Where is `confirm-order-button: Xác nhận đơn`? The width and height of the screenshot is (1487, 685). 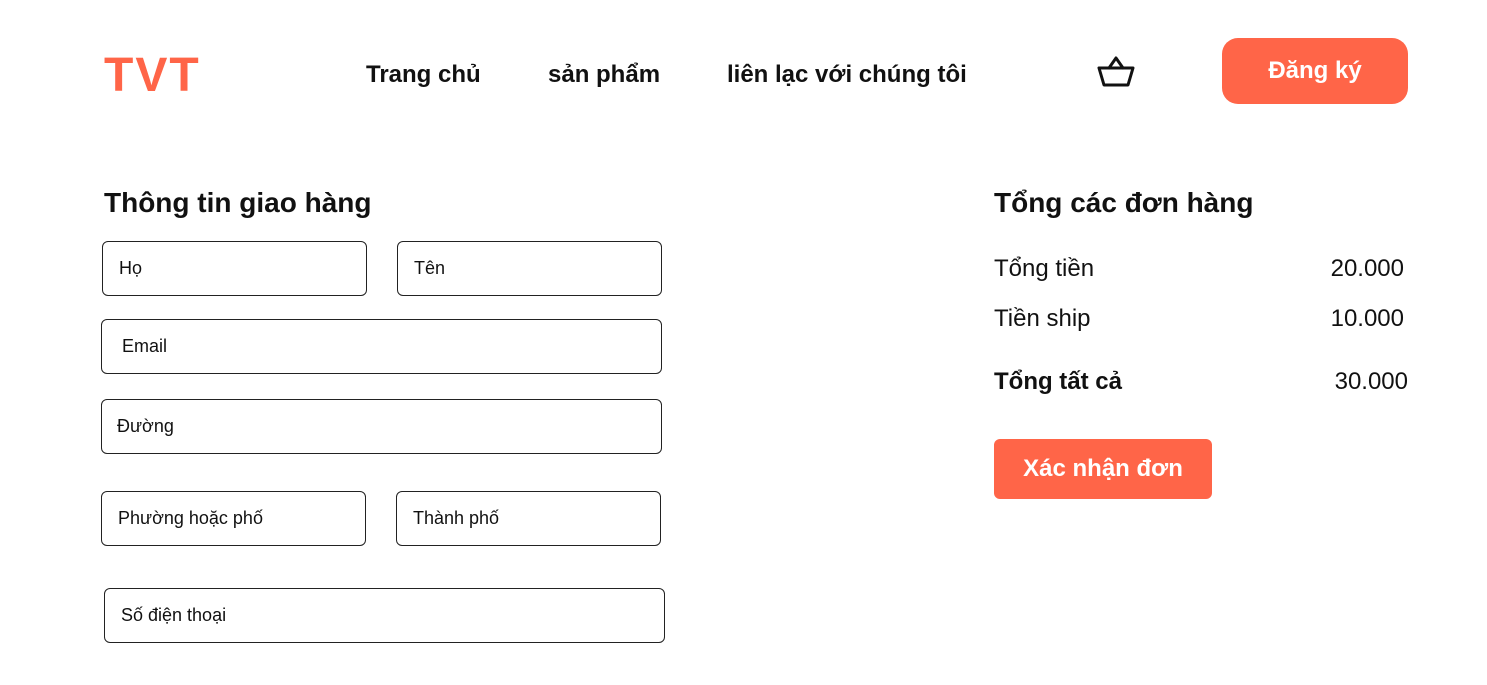
confirm-order-button: Xác nhận đơn is located at coordinates (1103, 469).